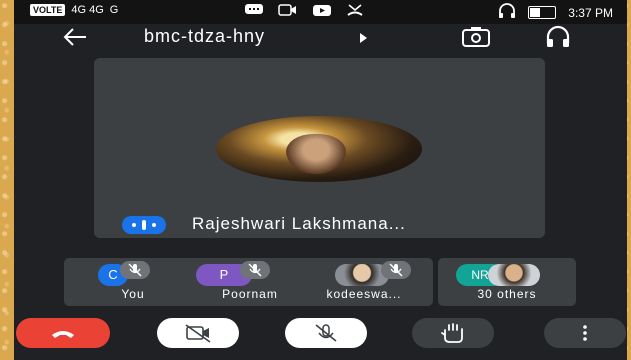 The height and width of the screenshot is (360, 631). What do you see at coordinates (204, 36) in the screenshot?
I see `meeting-code: bmc-tdza-hny` at bounding box center [204, 36].